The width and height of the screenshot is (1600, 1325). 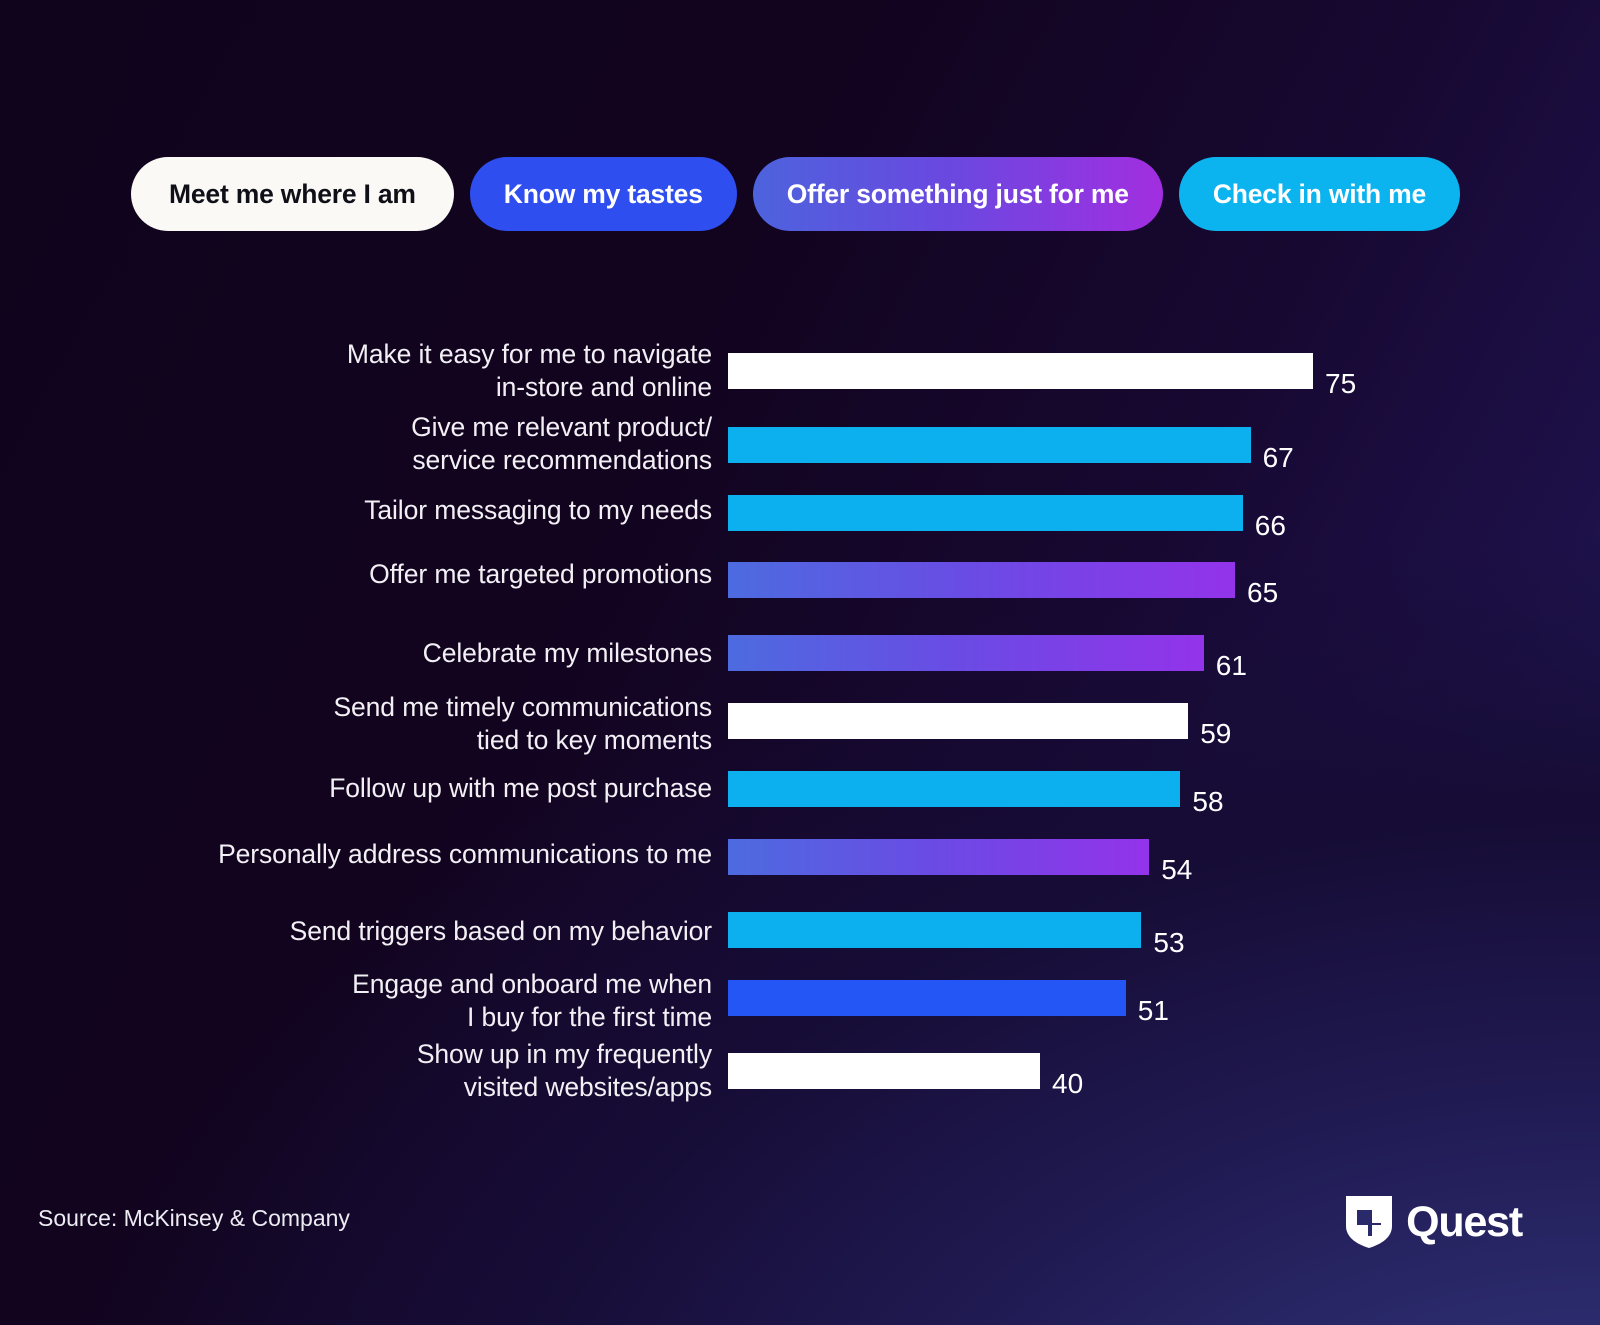 I want to click on bar-category-label: Offer me targeted promotions, so click(x=392, y=574).